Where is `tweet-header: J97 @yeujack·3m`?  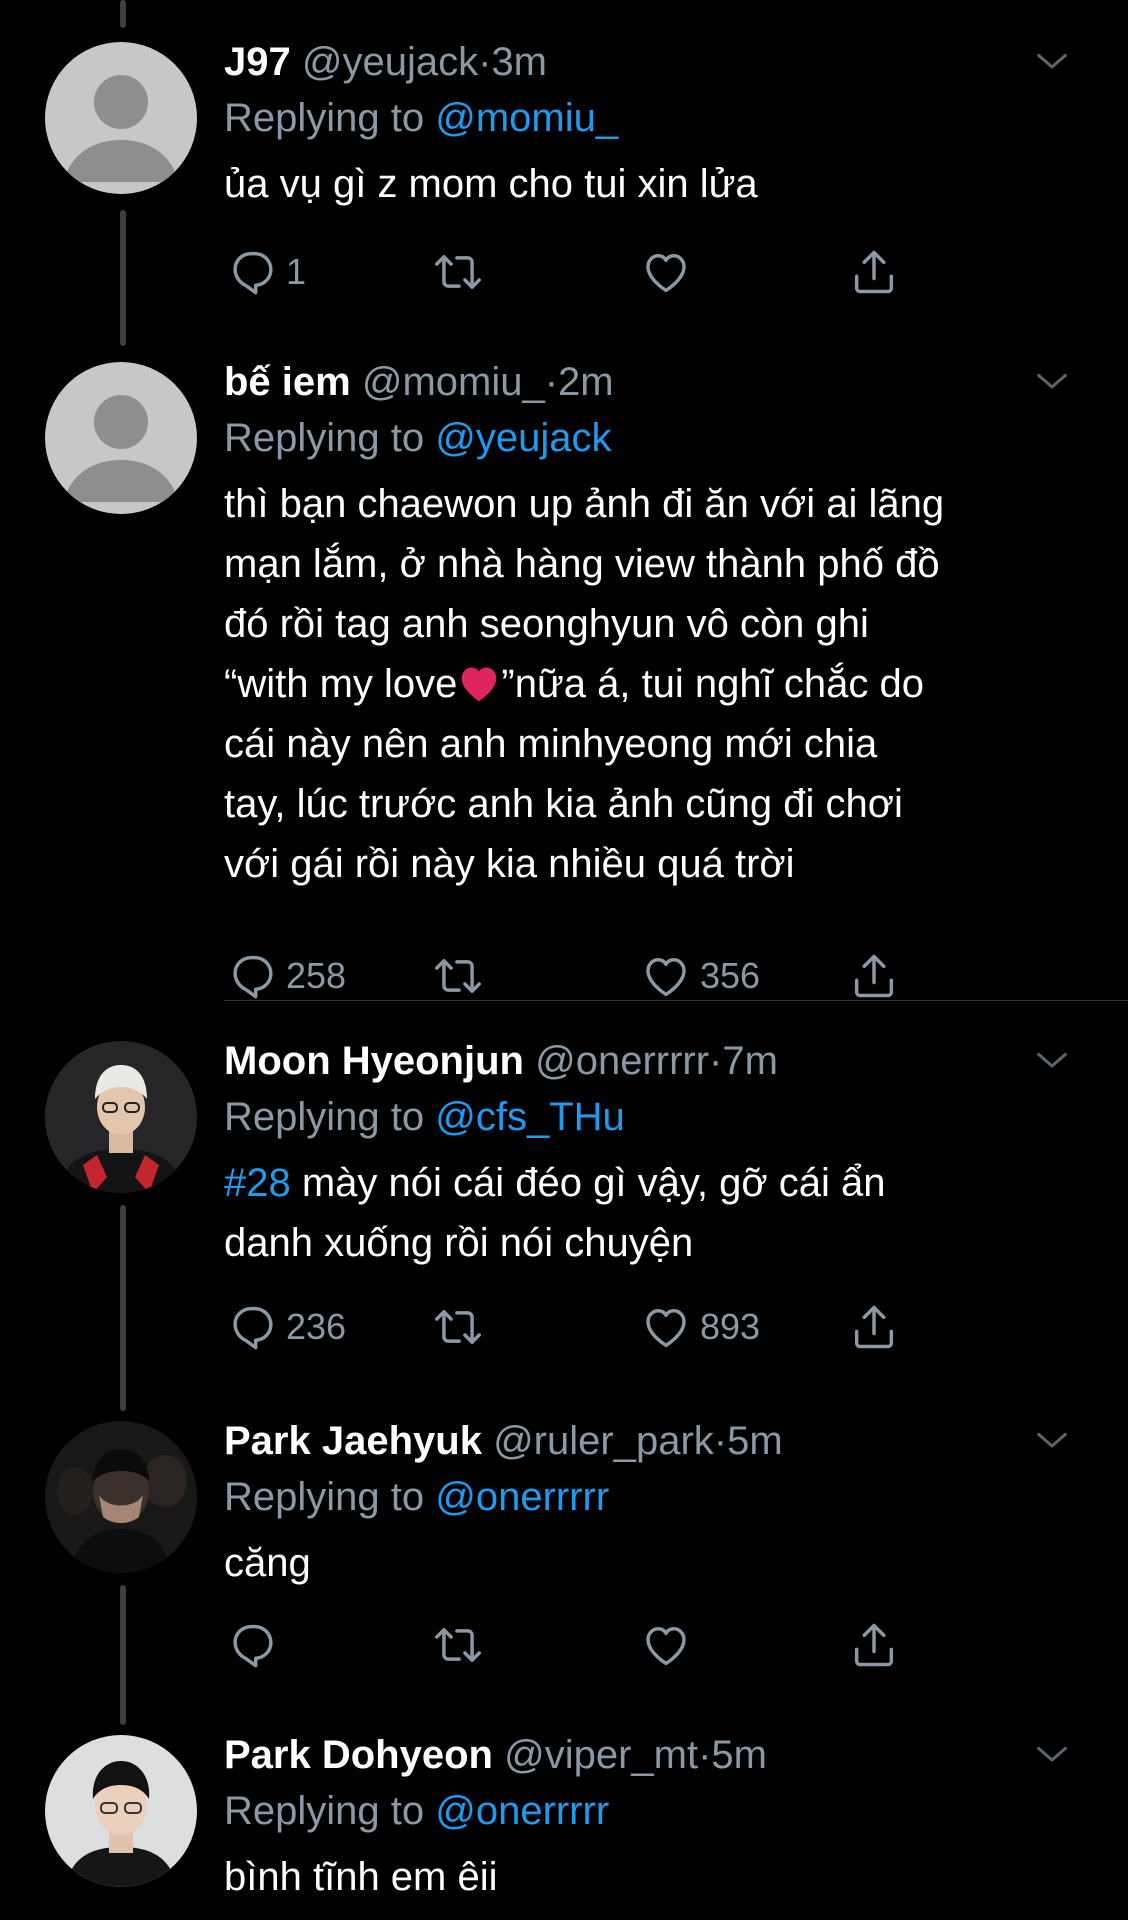 tweet-header: J97 @yeujack·3m is located at coordinates (659, 62).